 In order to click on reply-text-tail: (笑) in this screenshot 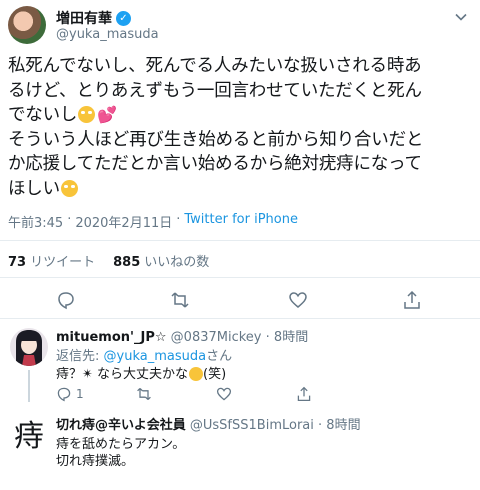, I will do `click(215, 374)`.